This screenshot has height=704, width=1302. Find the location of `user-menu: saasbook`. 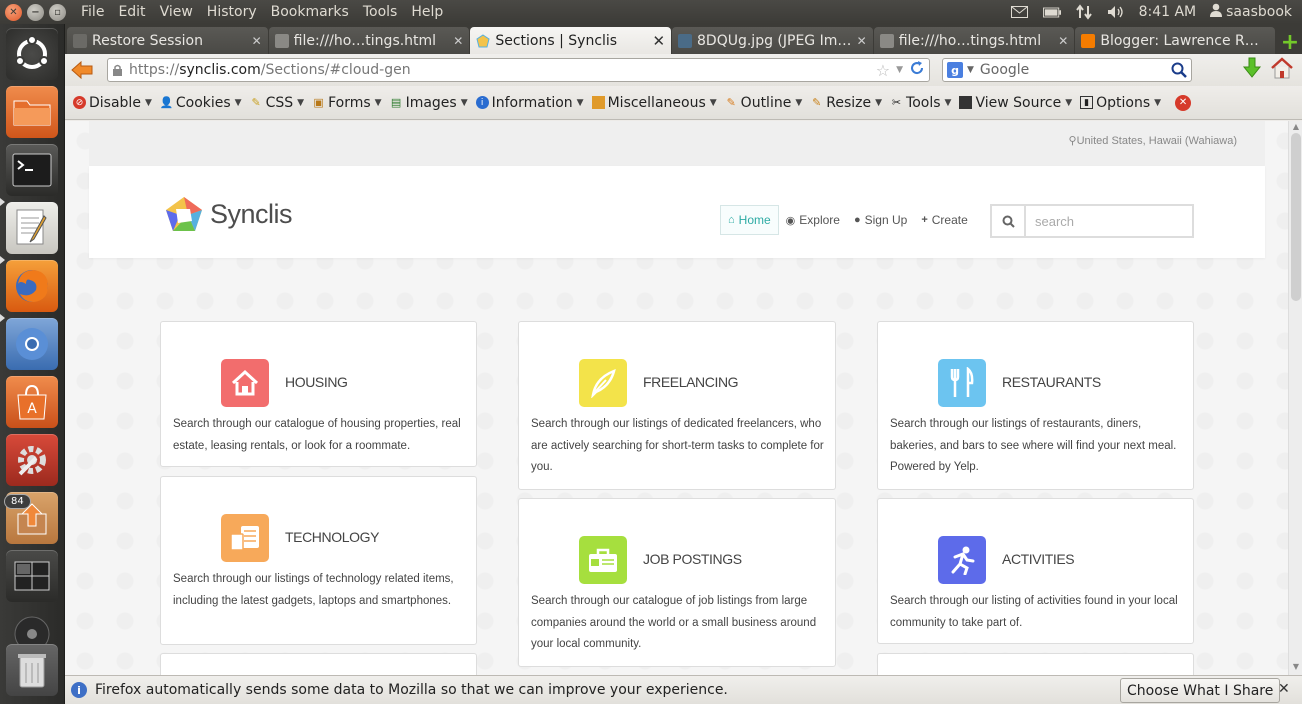

user-menu: saasbook is located at coordinates (1251, 12).